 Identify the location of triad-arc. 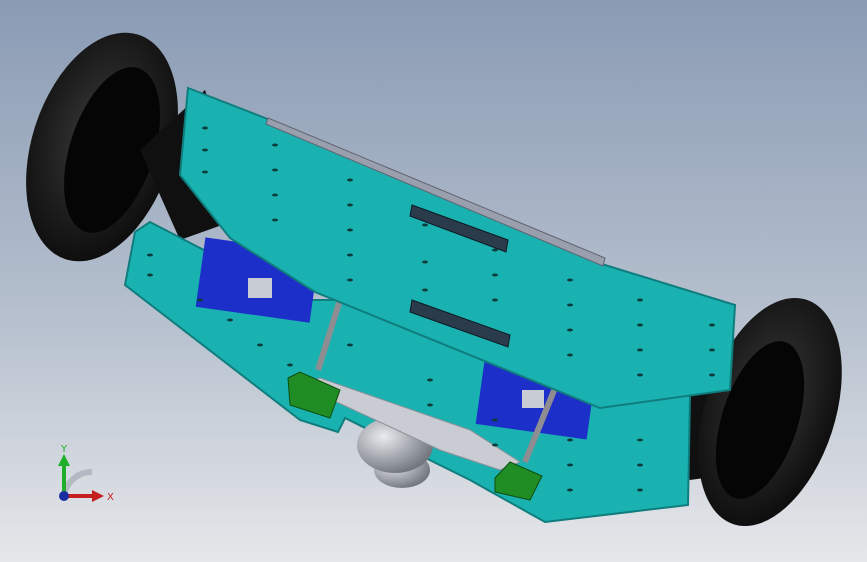
(77, 482).